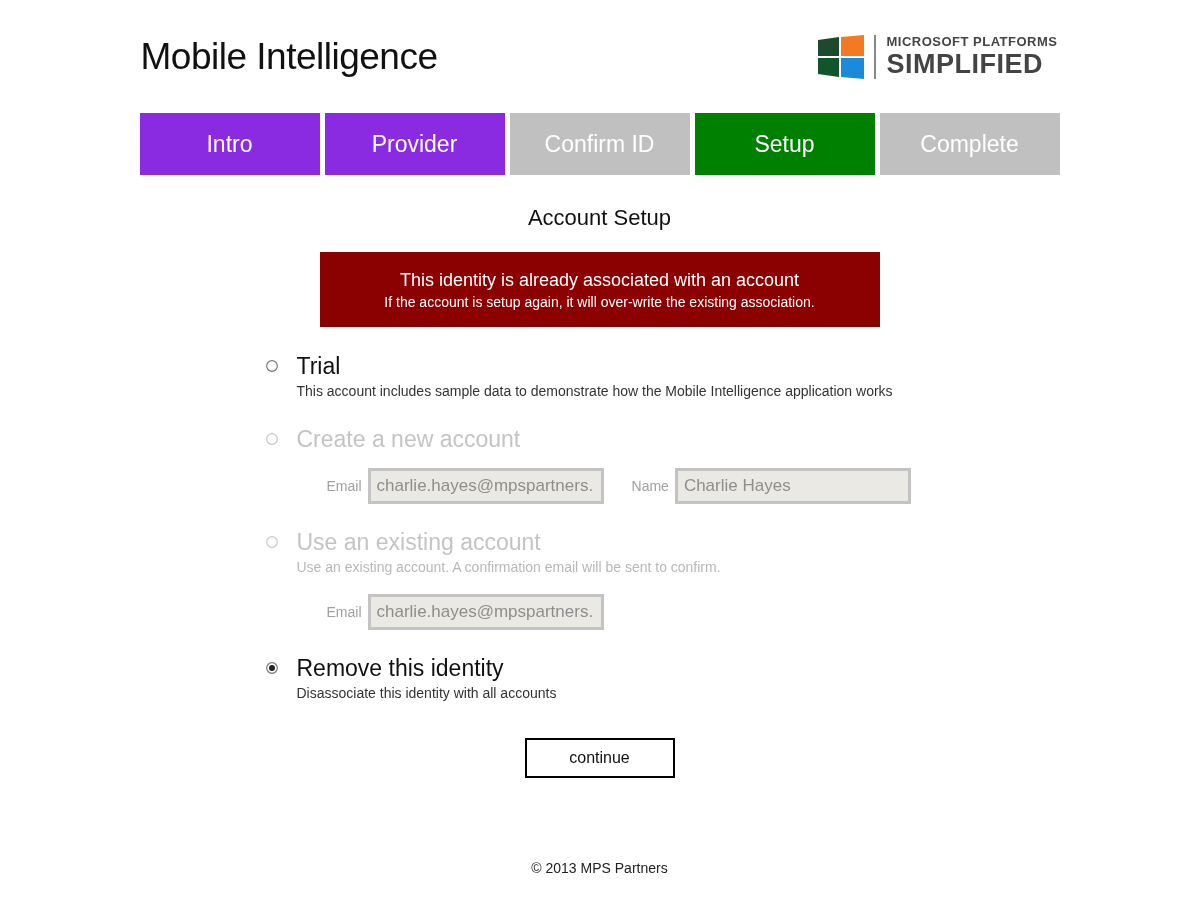  Describe the element at coordinates (418, 542) in the screenshot. I see `option-title: Use an existing account` at that location.